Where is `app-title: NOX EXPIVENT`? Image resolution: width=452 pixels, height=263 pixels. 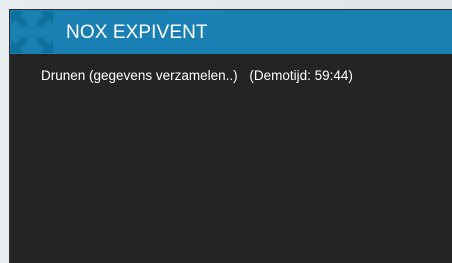 app-title: NOX EXPIVENT is located at coordinates (137, 32).